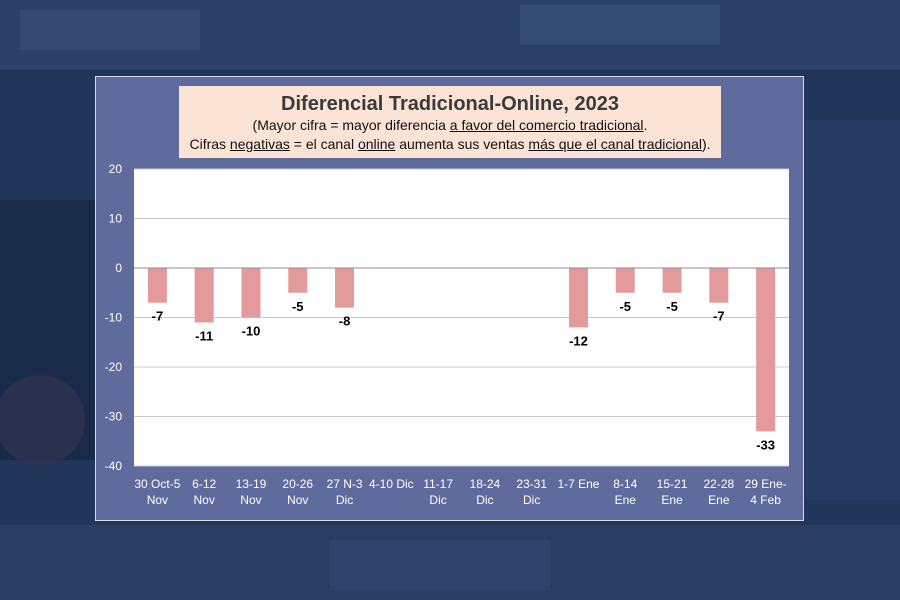  I want to click on x-tick-label: 18-24, so click(485, 484).